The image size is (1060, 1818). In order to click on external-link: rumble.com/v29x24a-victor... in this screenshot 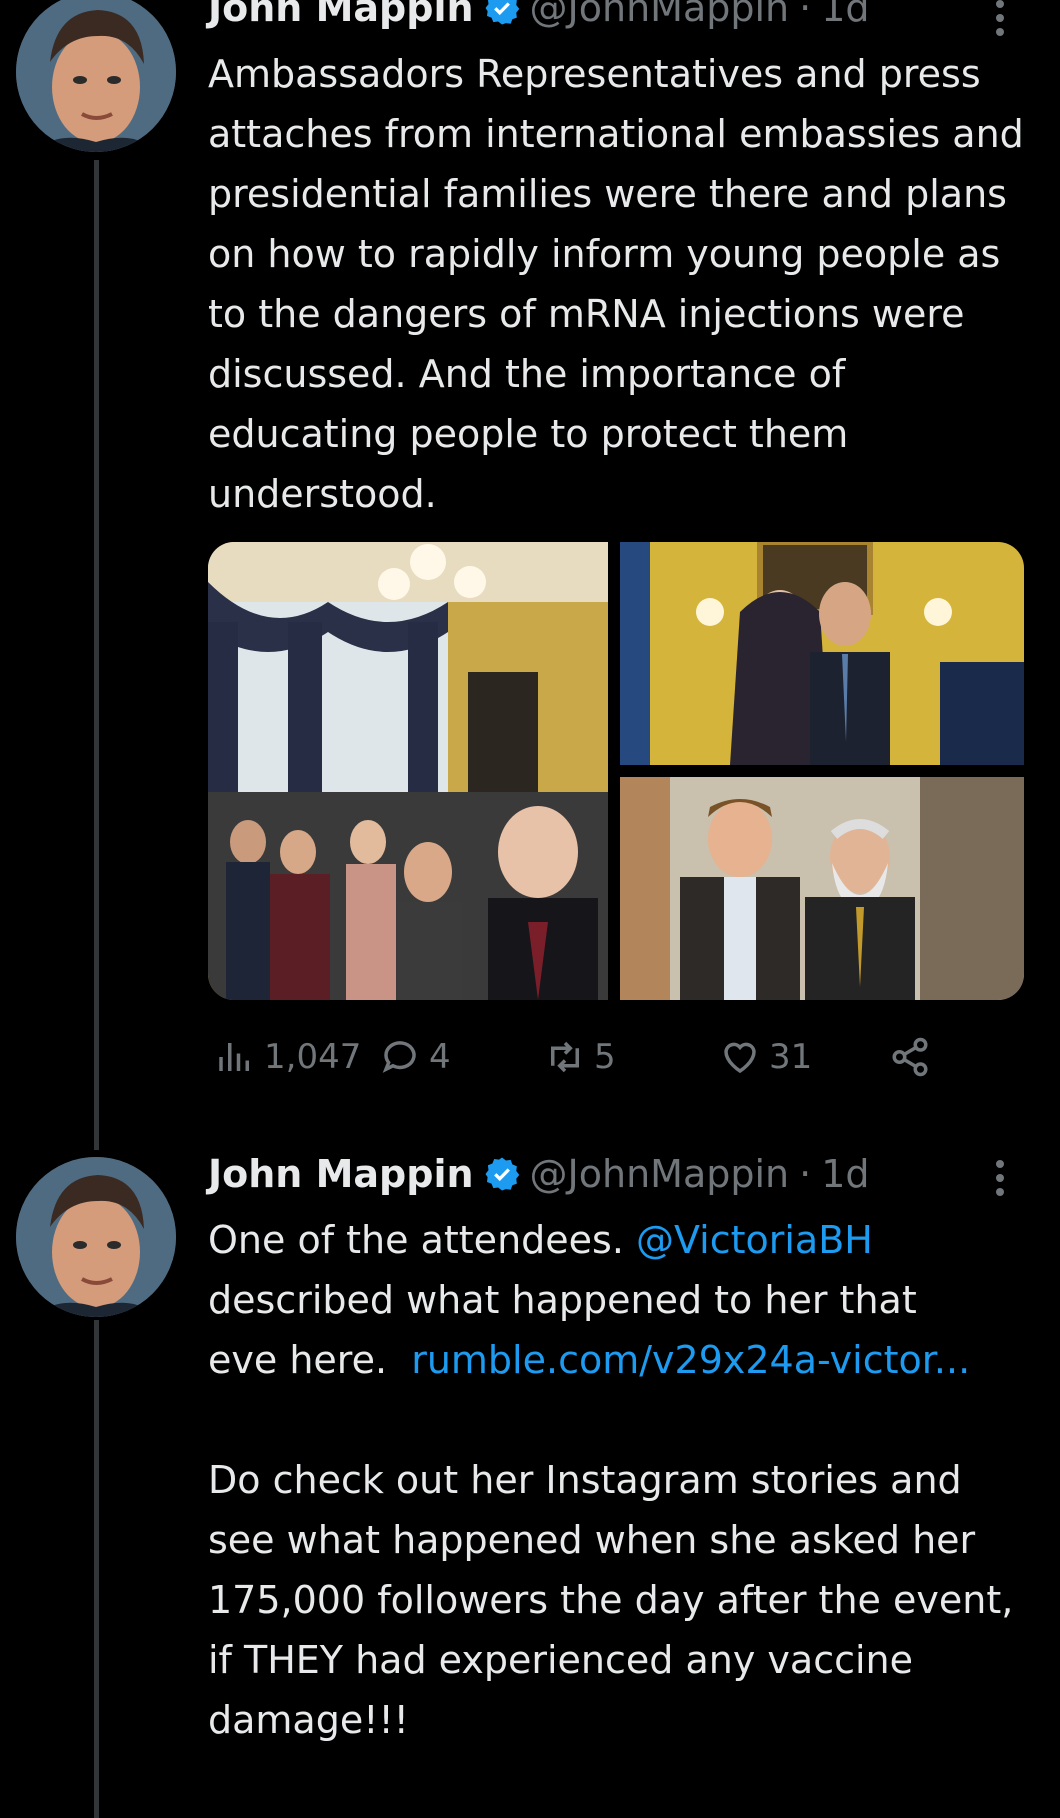, I will do `click(690, 1360)`.